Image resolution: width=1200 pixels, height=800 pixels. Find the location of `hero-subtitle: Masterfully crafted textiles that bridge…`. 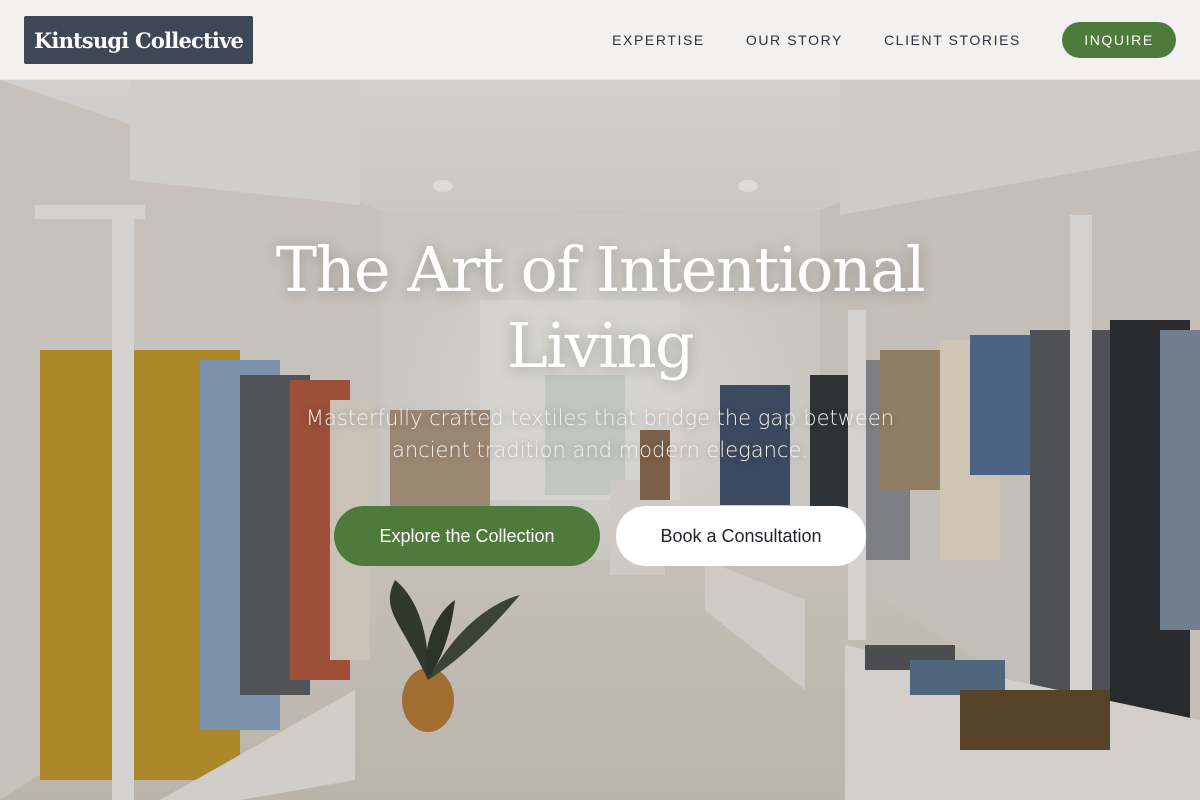

hero-subtitle: Masterfully crafted textiles that bridge… is located at coordinates (600, 434).